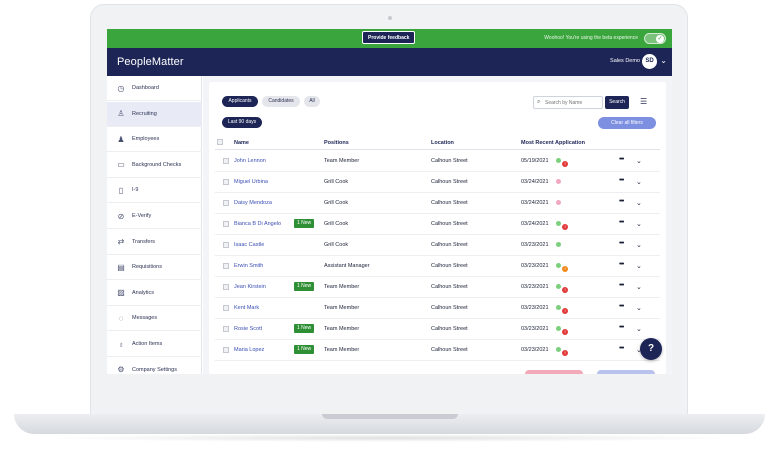 This screenshot has width=779, height=449. I want to click on sidebar-item-requisitions: ▤ Requisitions, so click(154, 268).